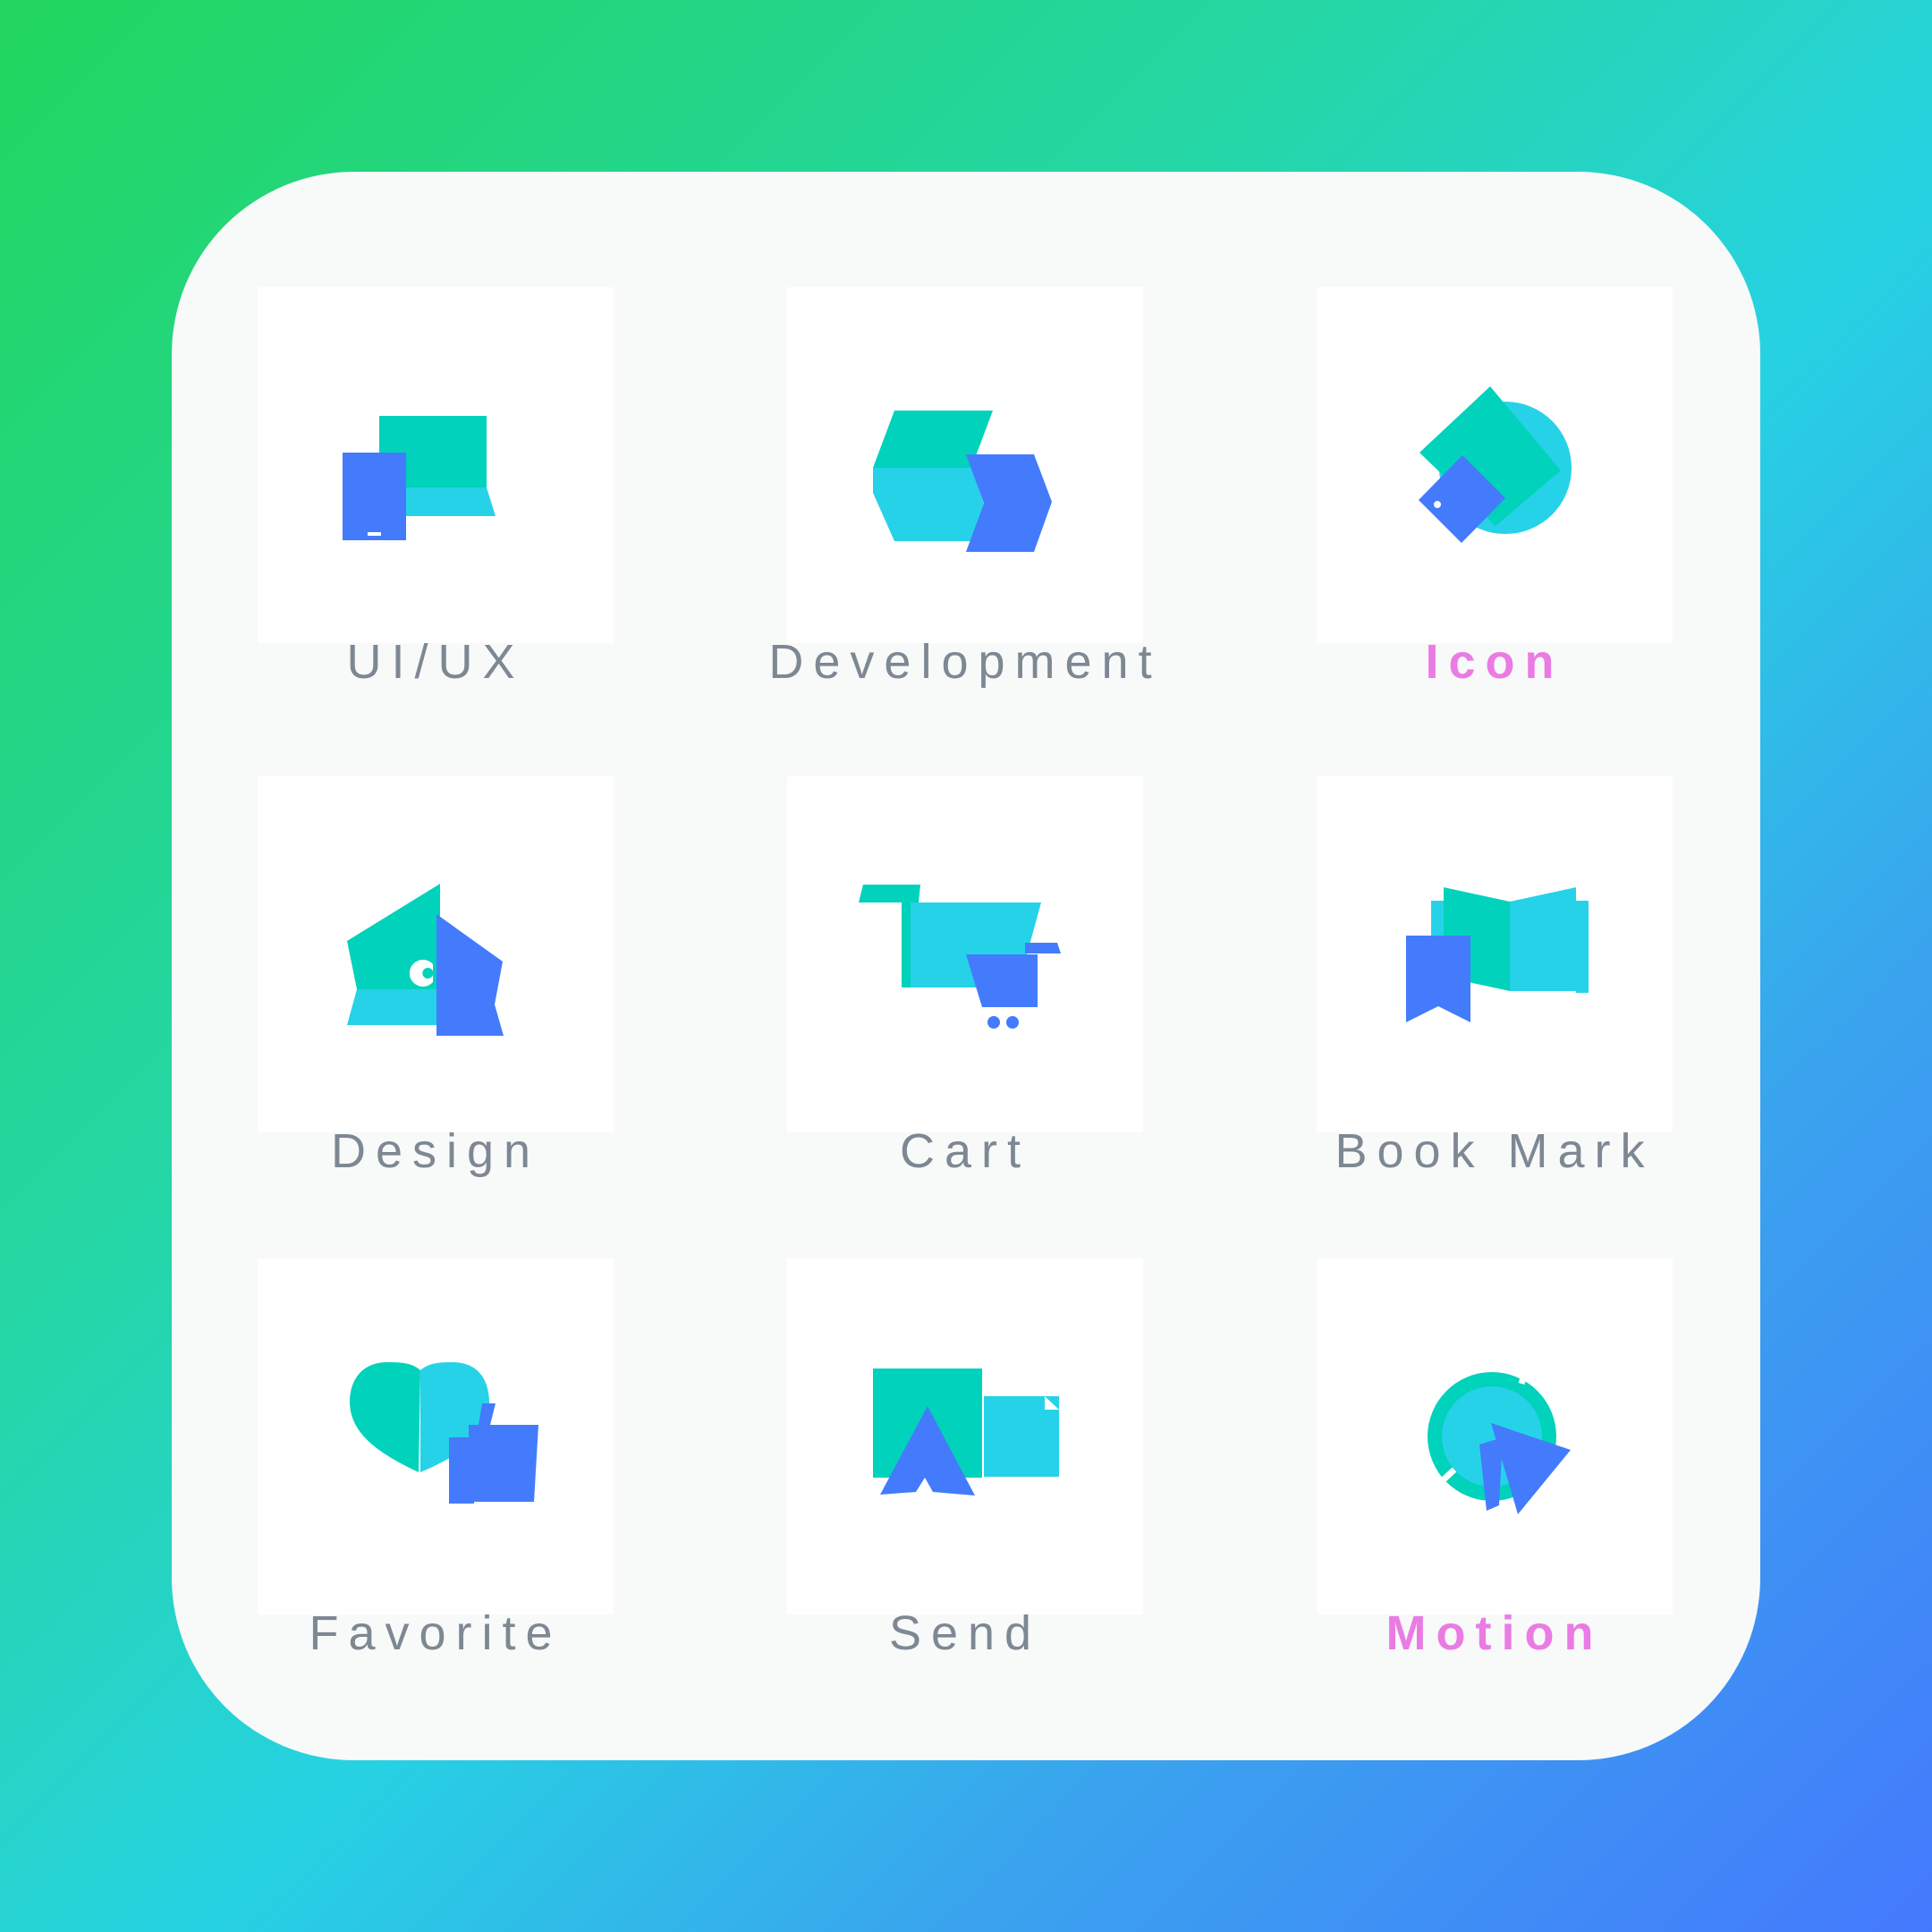  I want to click on tile-development: Development, so click(960, 488).